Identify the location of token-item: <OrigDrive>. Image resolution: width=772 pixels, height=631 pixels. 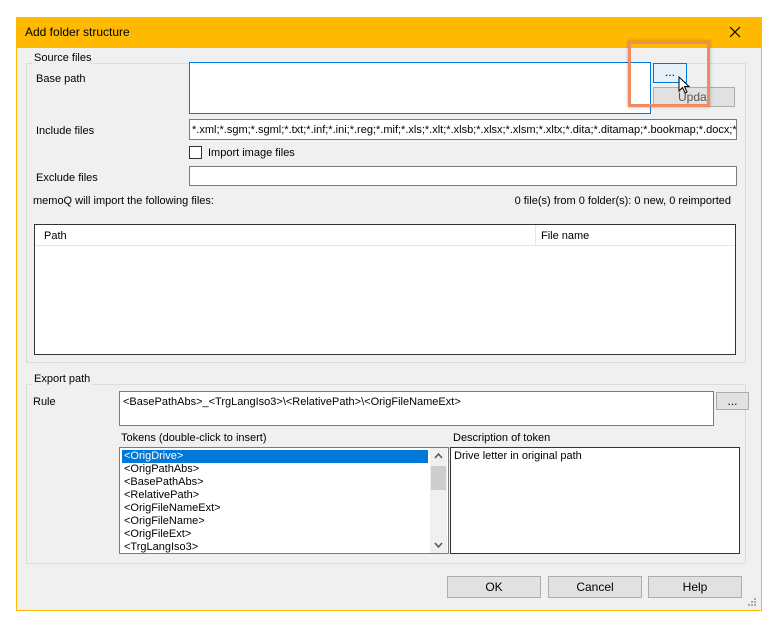
(275, 456).